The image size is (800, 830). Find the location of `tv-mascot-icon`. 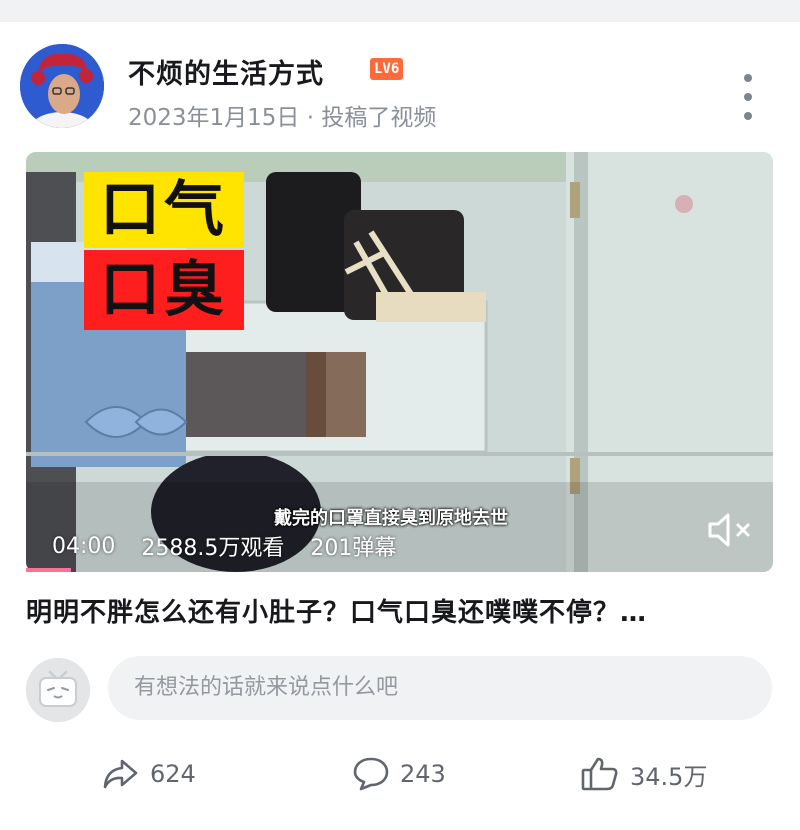

tv-mascot-icon is located at coordinates (58, 690).